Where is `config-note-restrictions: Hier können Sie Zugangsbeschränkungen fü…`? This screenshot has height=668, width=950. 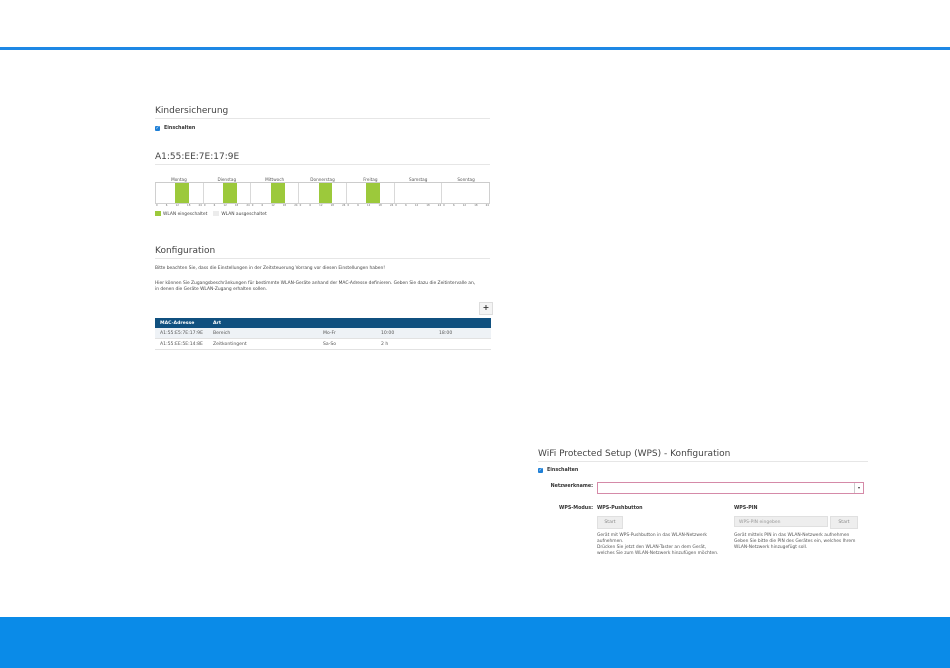
config-note-restrictions: Hier können Sie Zugangsbeschränkungen fü… is located at coordinates (315, 283).